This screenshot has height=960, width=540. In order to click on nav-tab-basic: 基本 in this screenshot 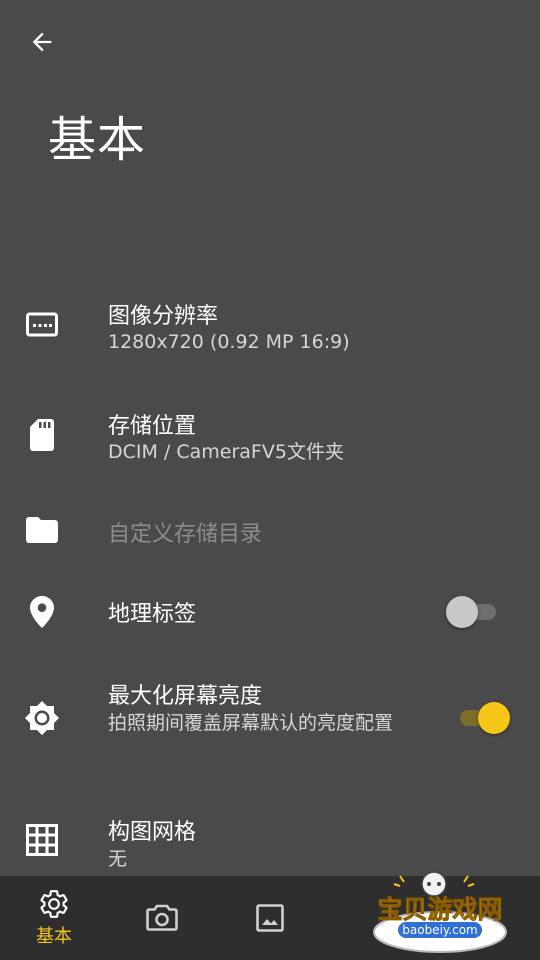, I will do `click(54, 918)`.